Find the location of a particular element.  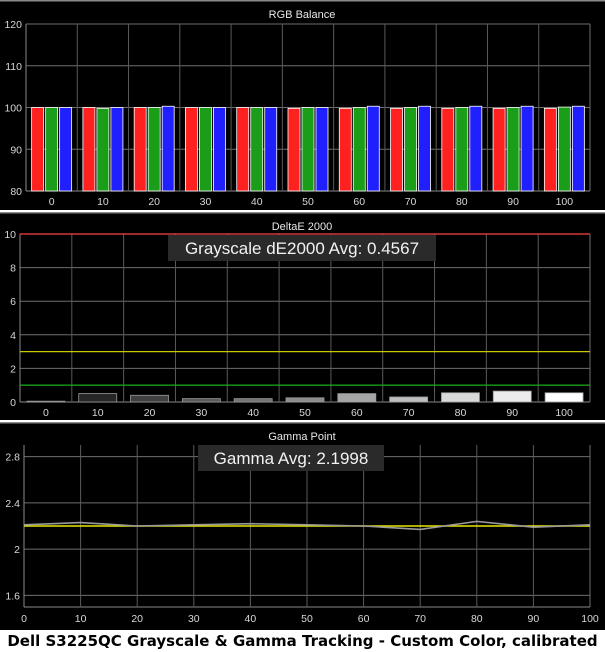

y-tick-label: 6 is located at coordinates (13, 302).